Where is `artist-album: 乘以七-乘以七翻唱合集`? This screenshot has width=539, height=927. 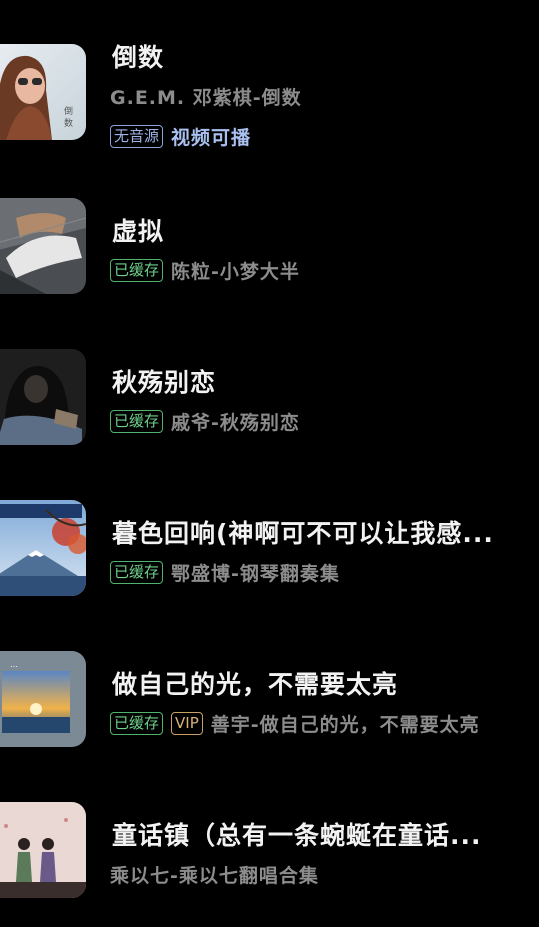
artist-album: 乘以七-乘以七翻唱合集 is located at coordinates (214, 875).